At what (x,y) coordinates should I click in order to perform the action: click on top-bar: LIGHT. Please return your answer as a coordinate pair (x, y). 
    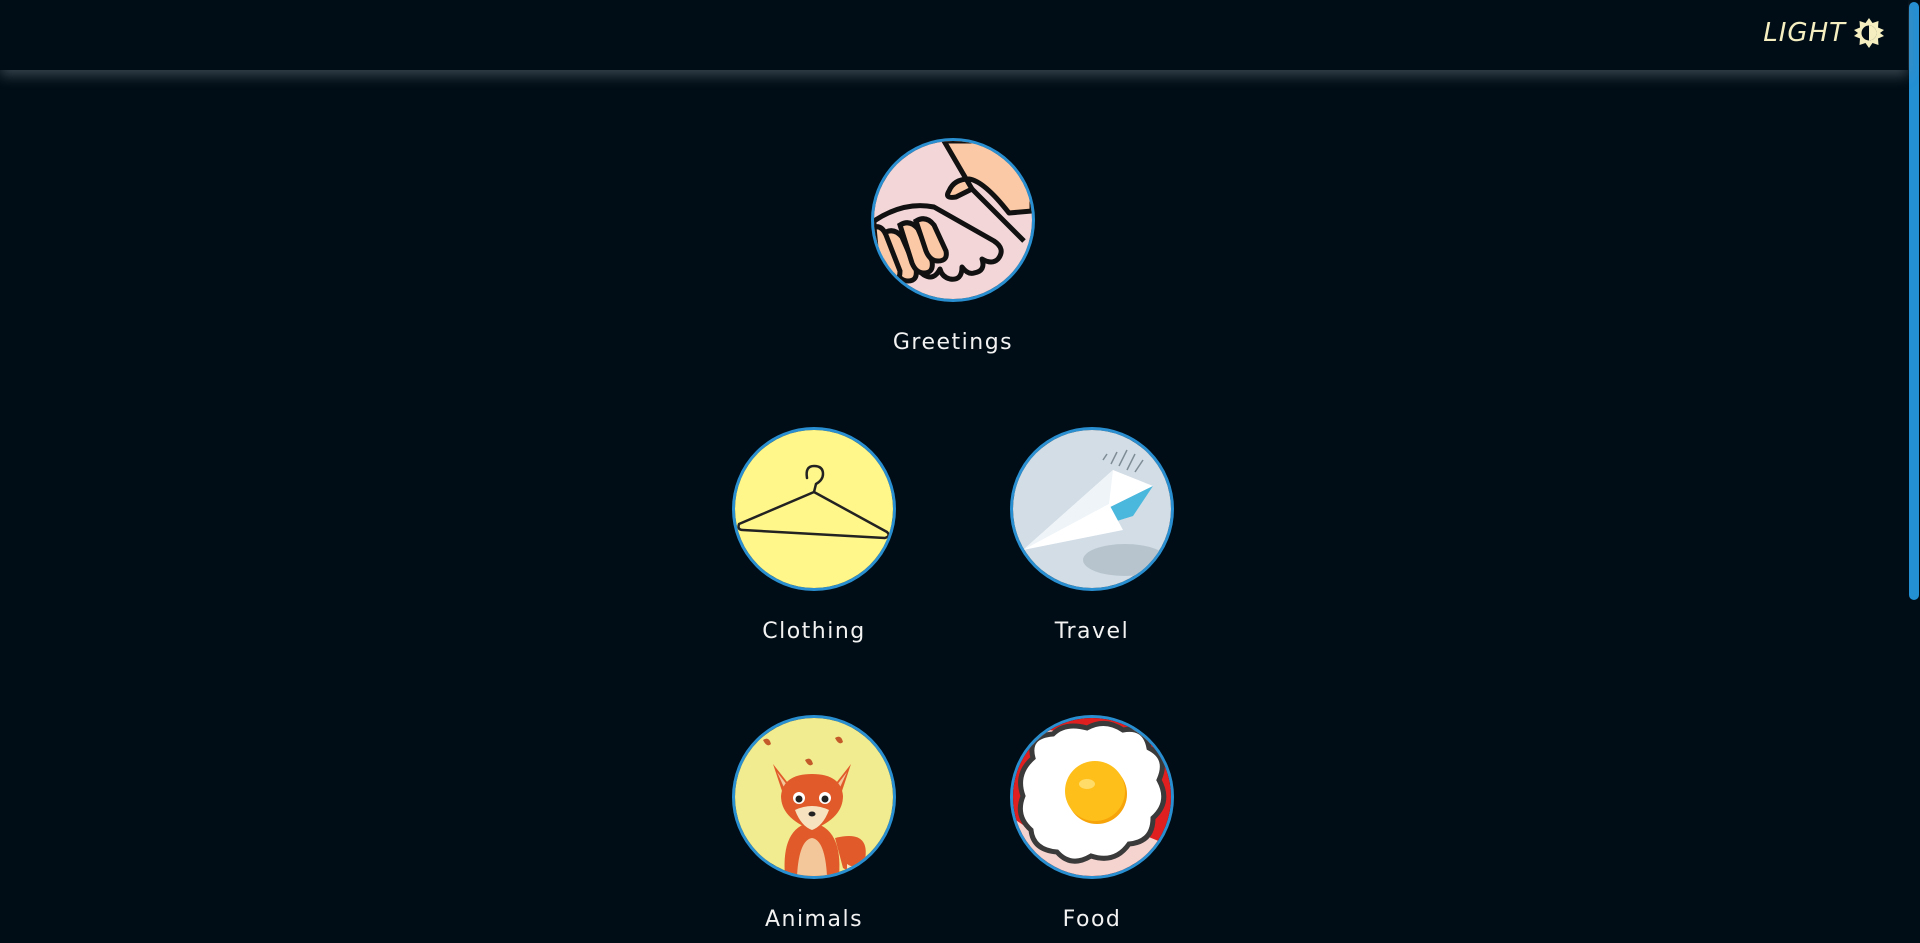
    Looking at the image, I should click on (954, 35).